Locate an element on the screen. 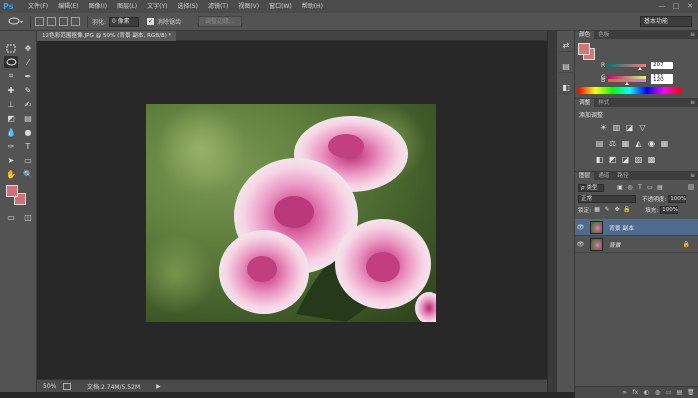 Image resolution: width=698 pixels, height=398 pixels. zoom-level: 50% is located at coordinates (48, 386).